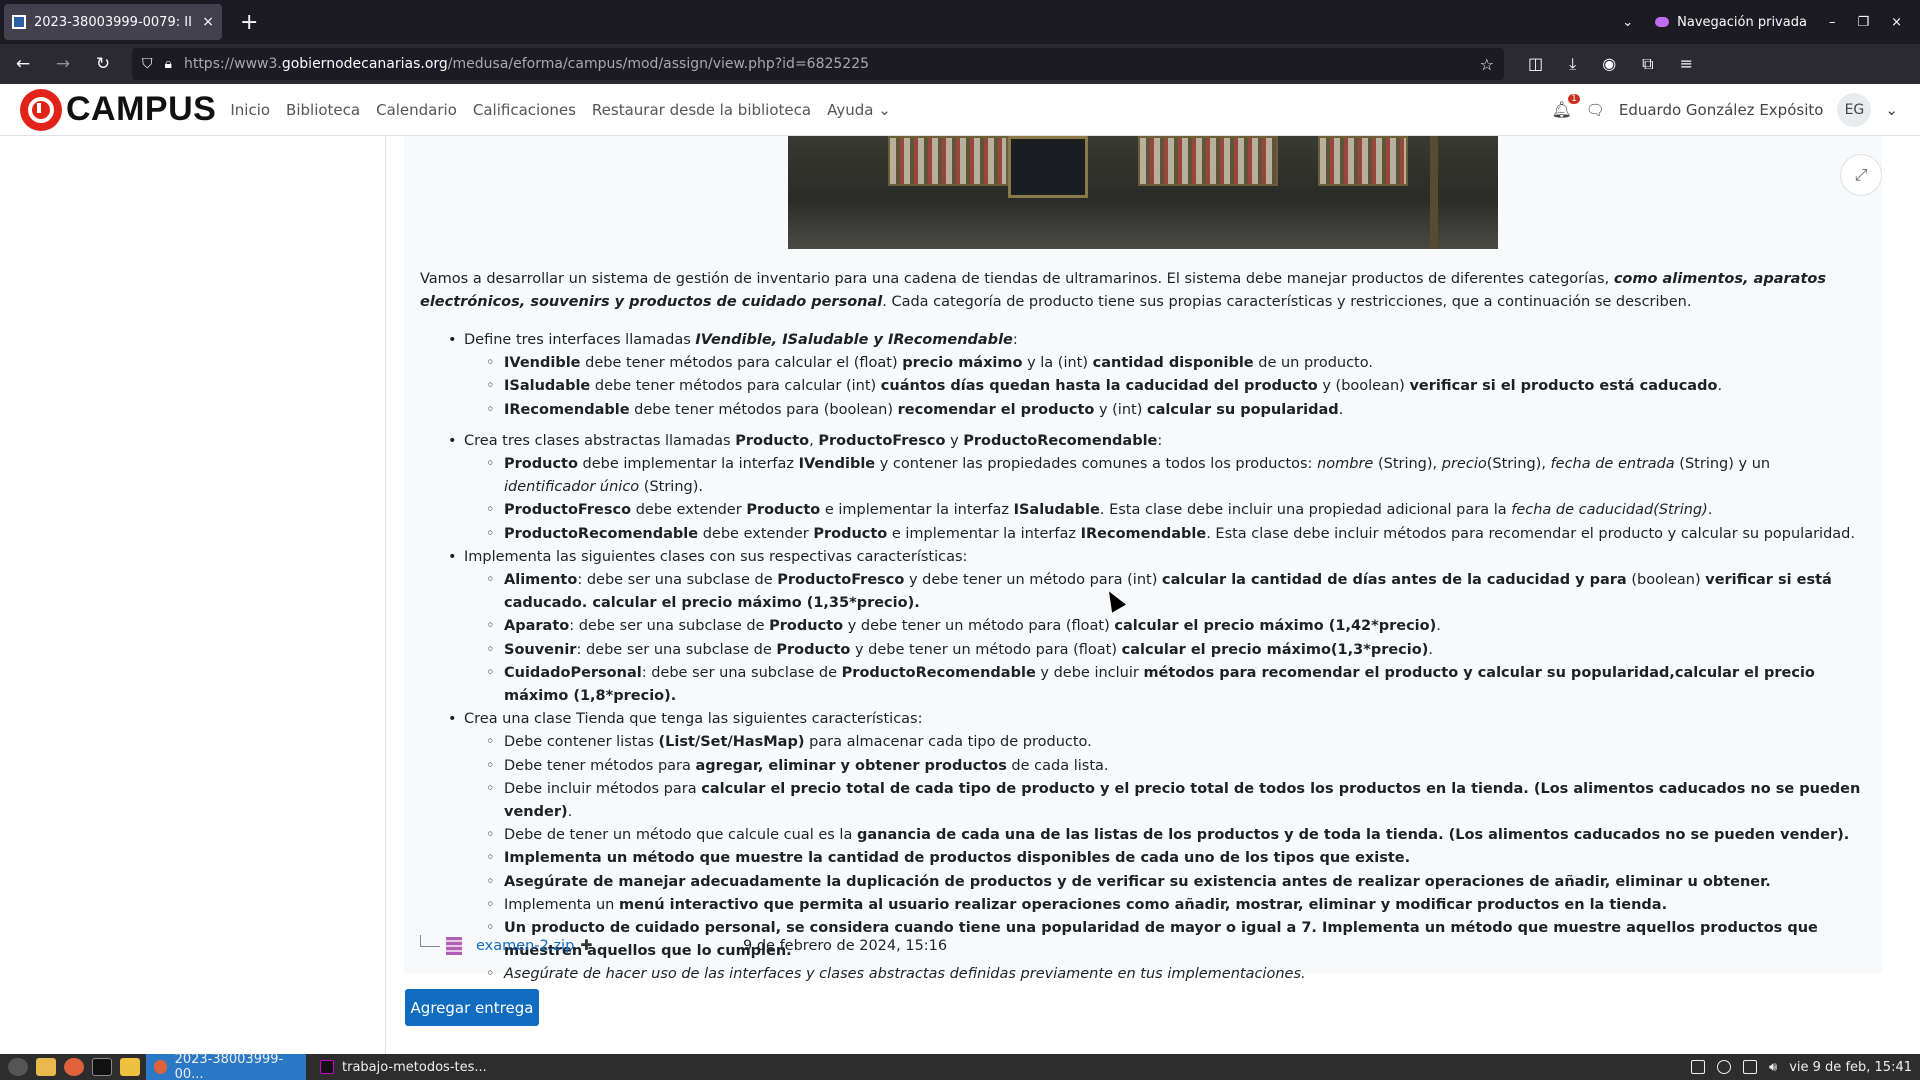 This screenshot has height=1080, width=1920. Describe the element at coordinates (676, 649) in the screenshot. I see `requirement-text: : debe ser una subclase de` at that location.